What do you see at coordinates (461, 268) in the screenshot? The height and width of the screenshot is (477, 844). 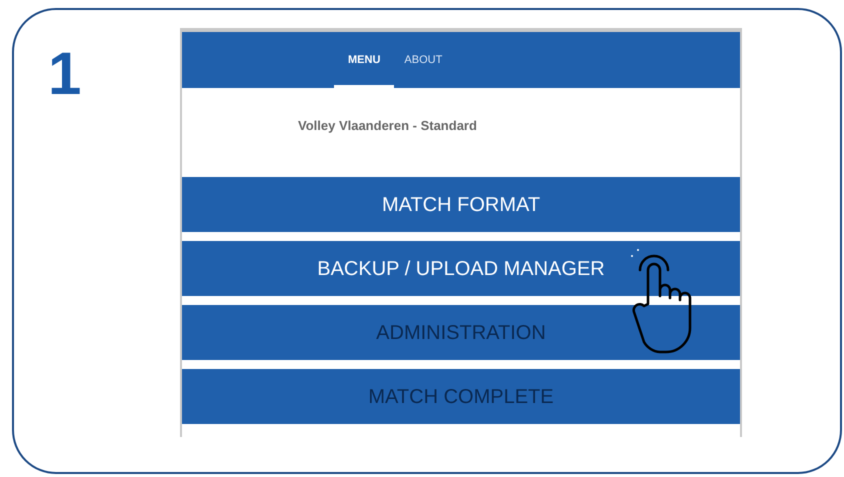 I see `menu-button: BACKUP / UPLOAD MANAGER` at bounding box center [461, 268].